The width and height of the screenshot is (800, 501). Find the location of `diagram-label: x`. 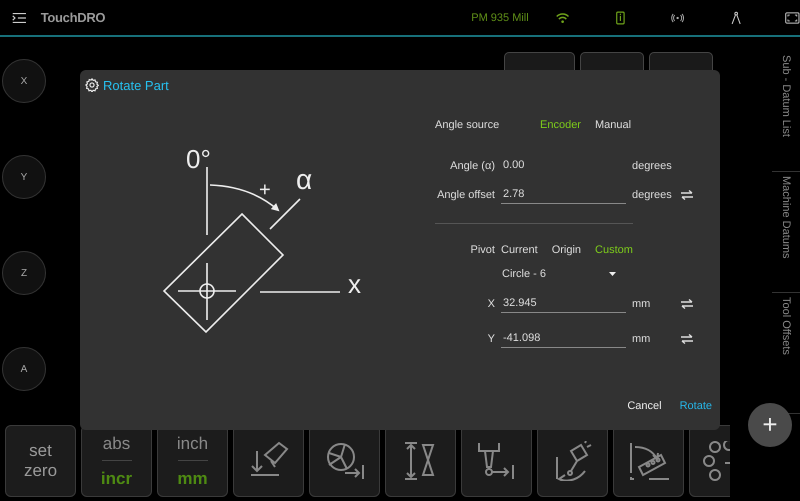

diagram-label: x is located at coordinates (354, 284).